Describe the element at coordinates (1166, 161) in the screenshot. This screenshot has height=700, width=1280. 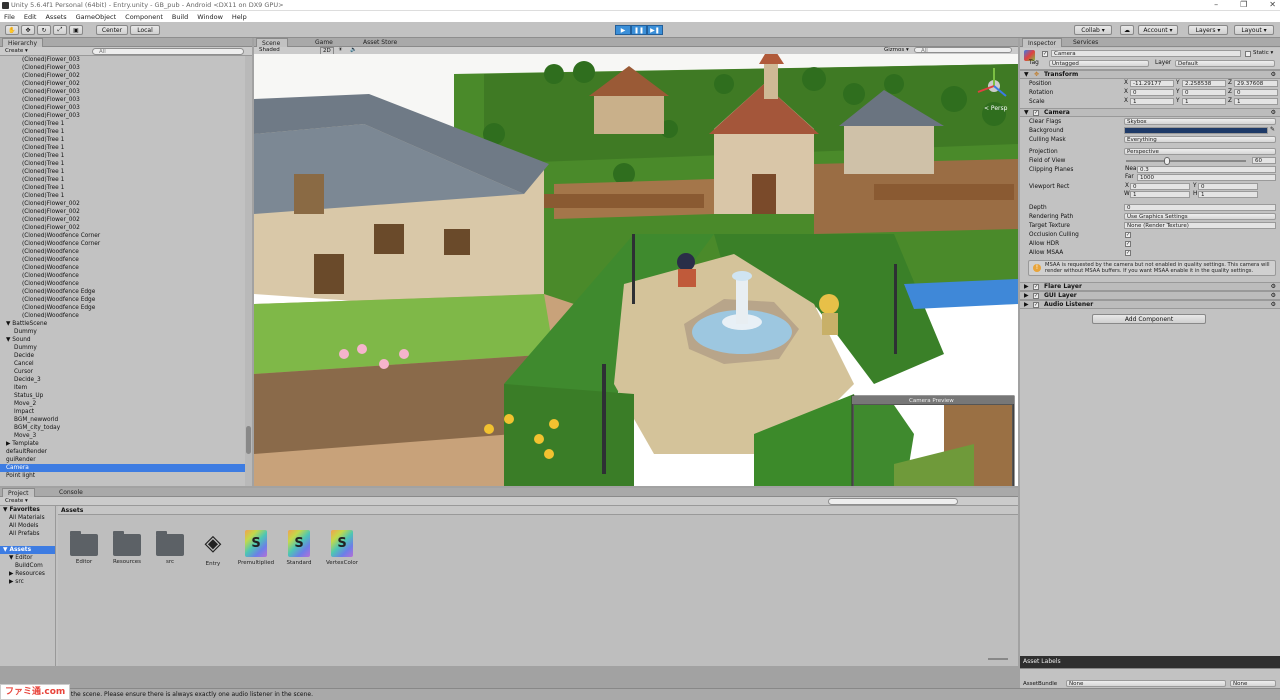
I see `fov-slider-thumb` at that location.